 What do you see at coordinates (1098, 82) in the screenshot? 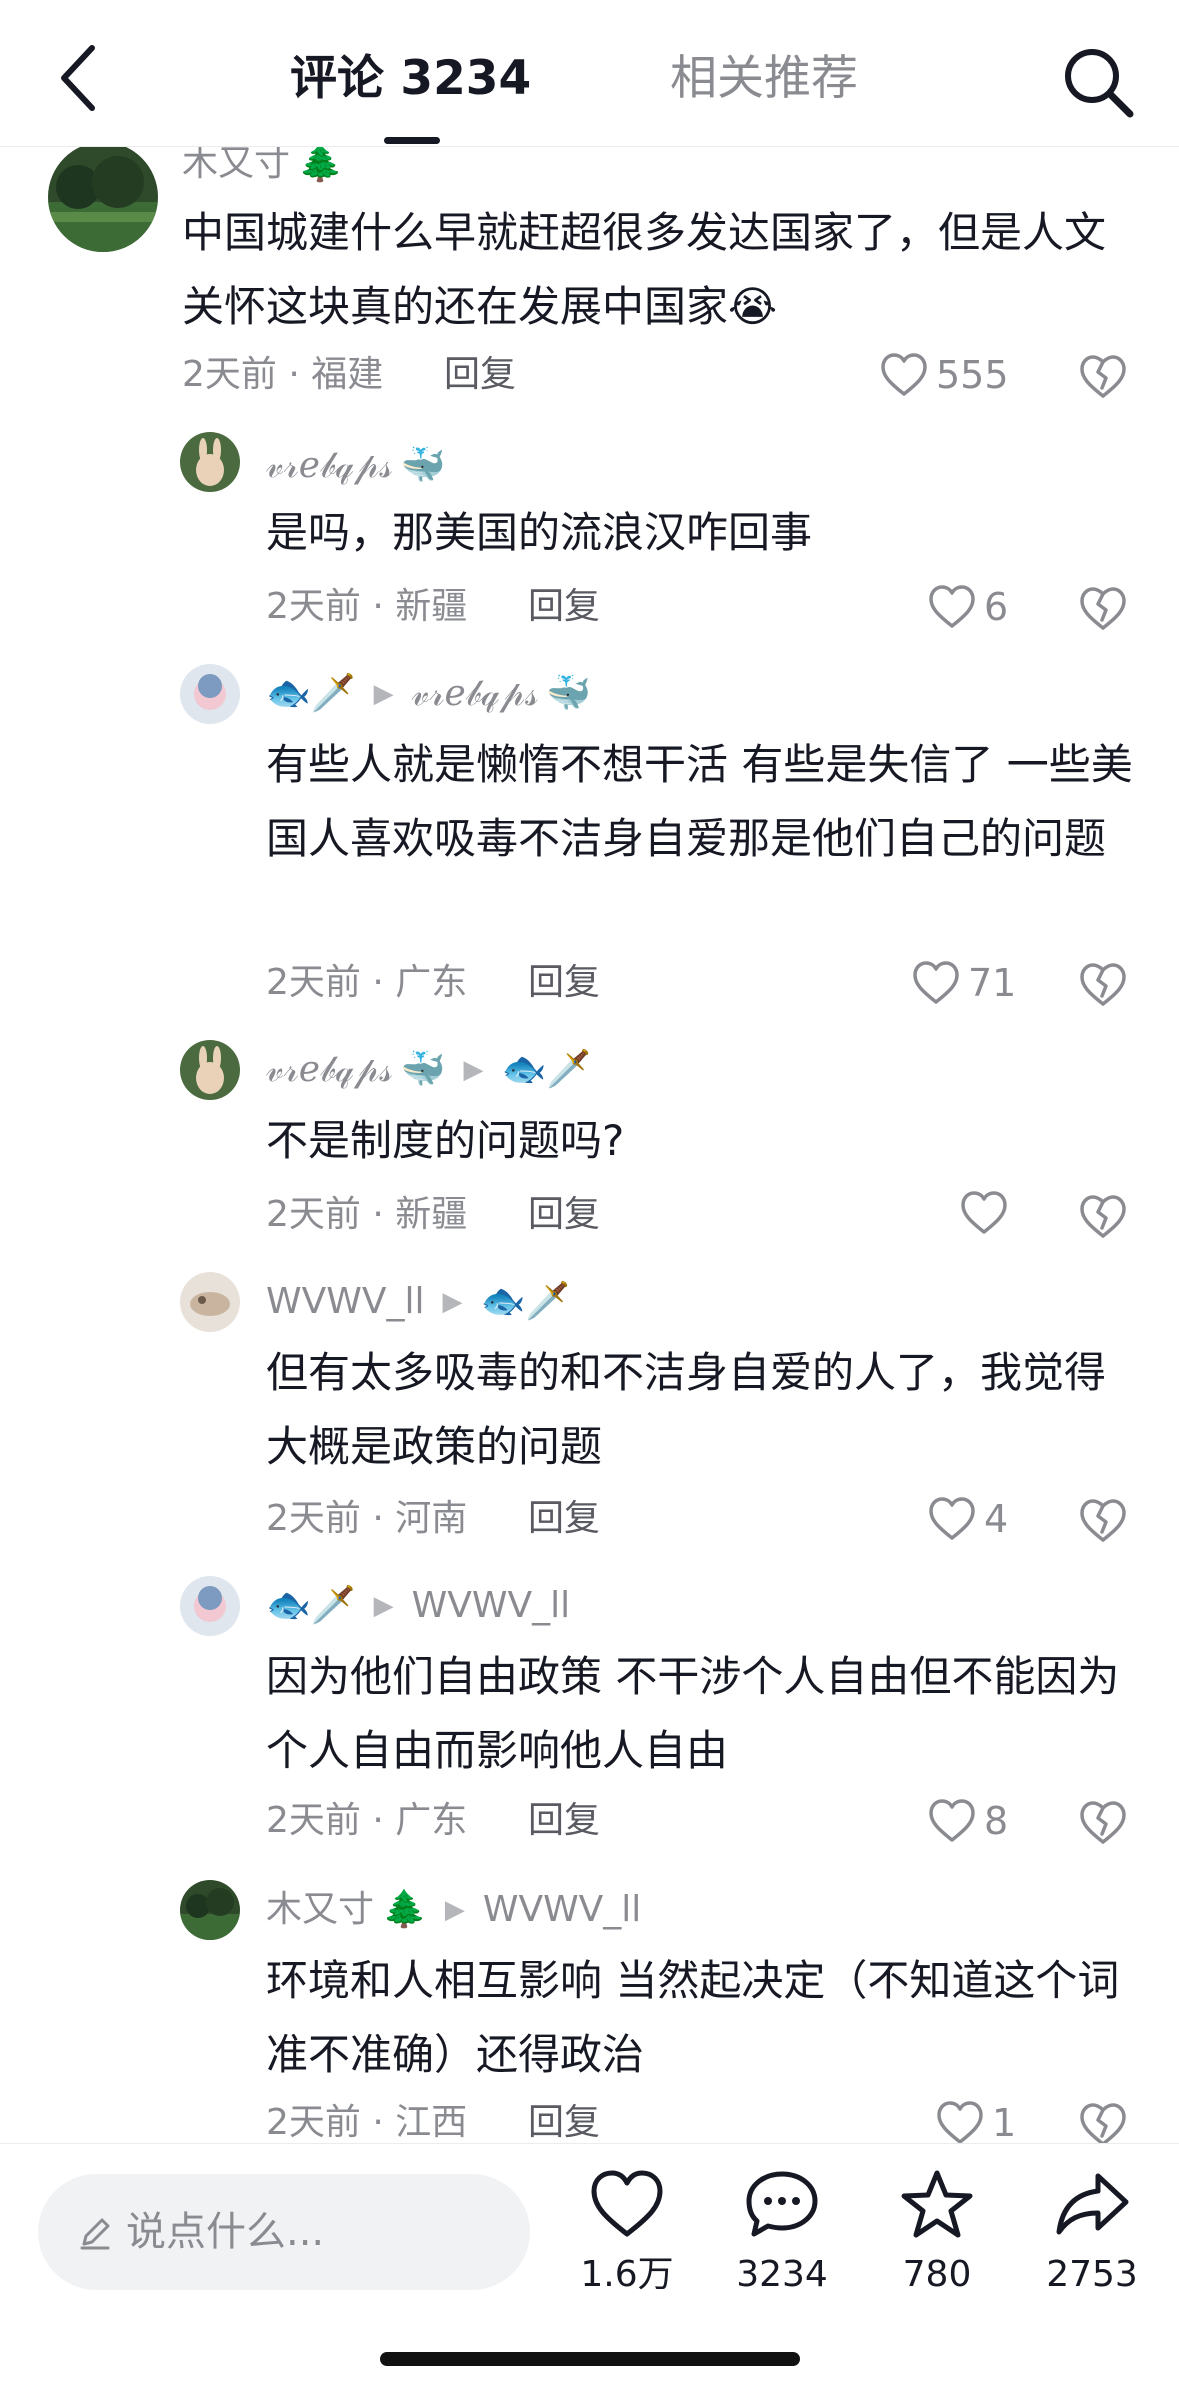
I see `search-icon` at bounding box center [1098, 82].